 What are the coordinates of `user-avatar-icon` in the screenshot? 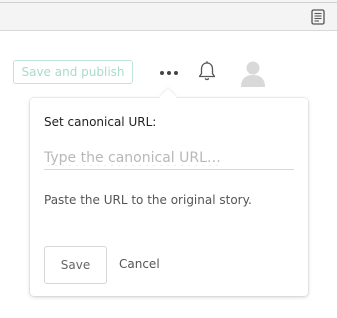 It's located at (253, 72).